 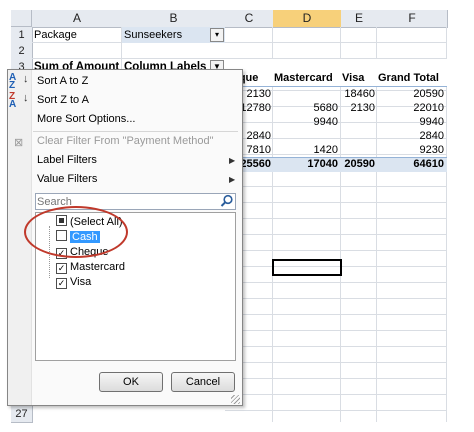 What do you see at coordinates (235, 399) in the screenshot?
I see `resize-grip-icon` at bounding box center [235, 399].